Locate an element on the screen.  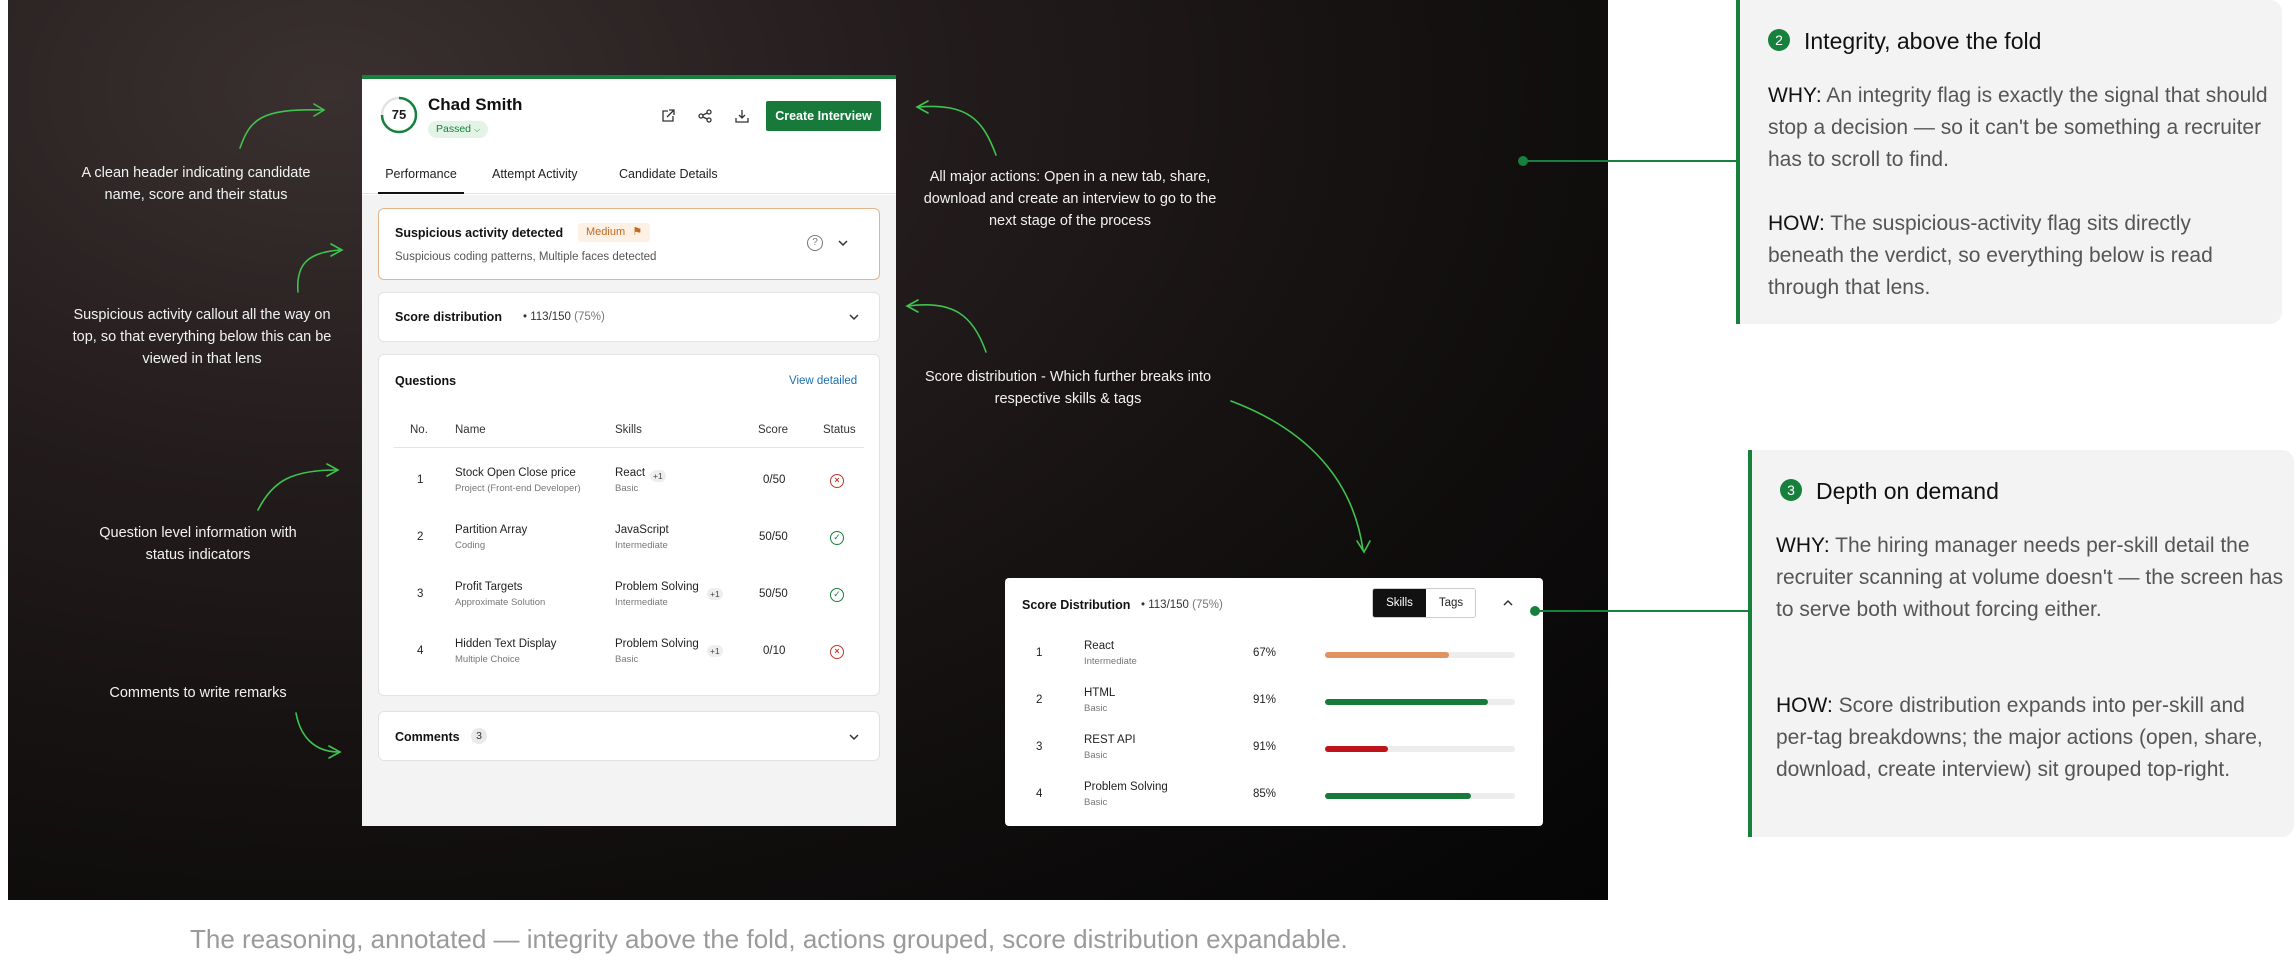
chevron-down-icon: ⌵ is located at coordinates (477, 129).